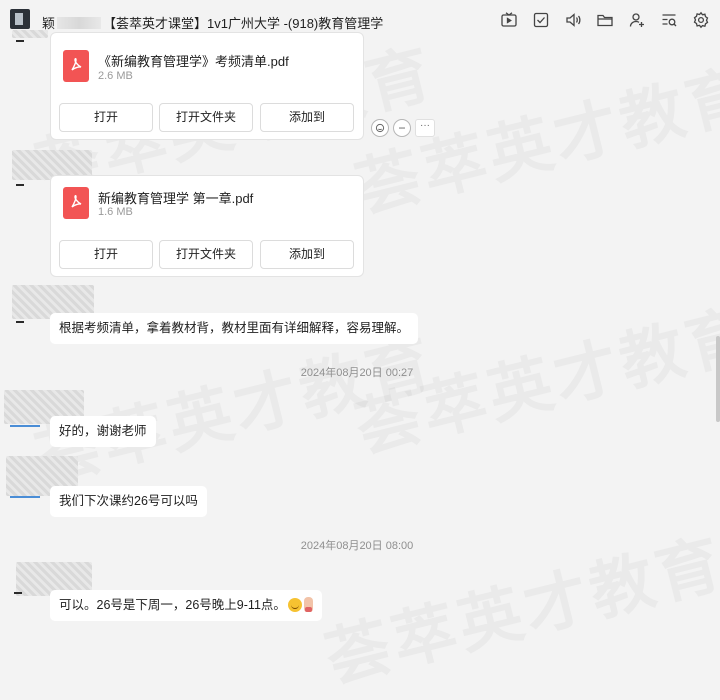 This screenshot has height=700, width=720. I want to click on file-message-card: 《新编教育管理学》考频清单.pdf 2.6 MB 打开 打开文件夹 添加到, so click(207, 86).